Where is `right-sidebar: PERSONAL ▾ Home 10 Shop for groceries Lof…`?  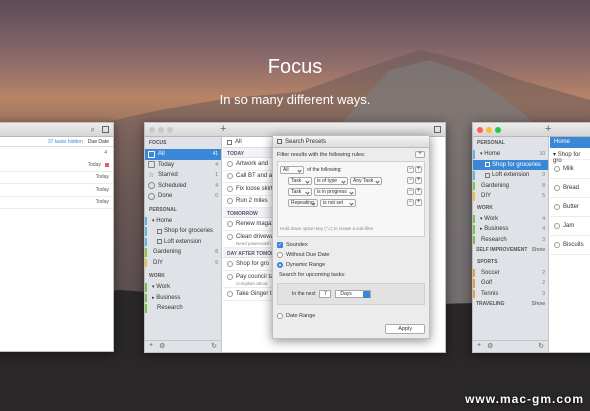
right-sidebar: PERSONAL ▾ Home 10 Shop for groceries Lof… is located at coordinates (511, 244).